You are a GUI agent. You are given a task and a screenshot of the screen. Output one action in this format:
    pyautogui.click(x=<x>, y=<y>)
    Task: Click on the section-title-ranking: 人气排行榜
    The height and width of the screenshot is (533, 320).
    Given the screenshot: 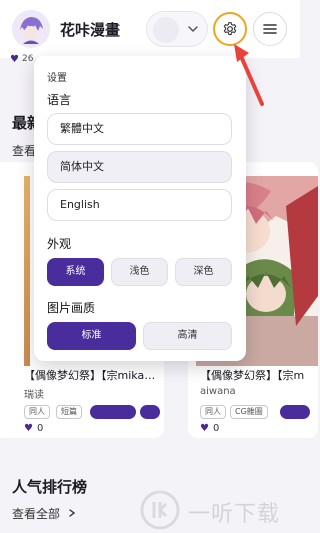 What is the action you would take?
    pyautogui.click(x=50, y=487)
    